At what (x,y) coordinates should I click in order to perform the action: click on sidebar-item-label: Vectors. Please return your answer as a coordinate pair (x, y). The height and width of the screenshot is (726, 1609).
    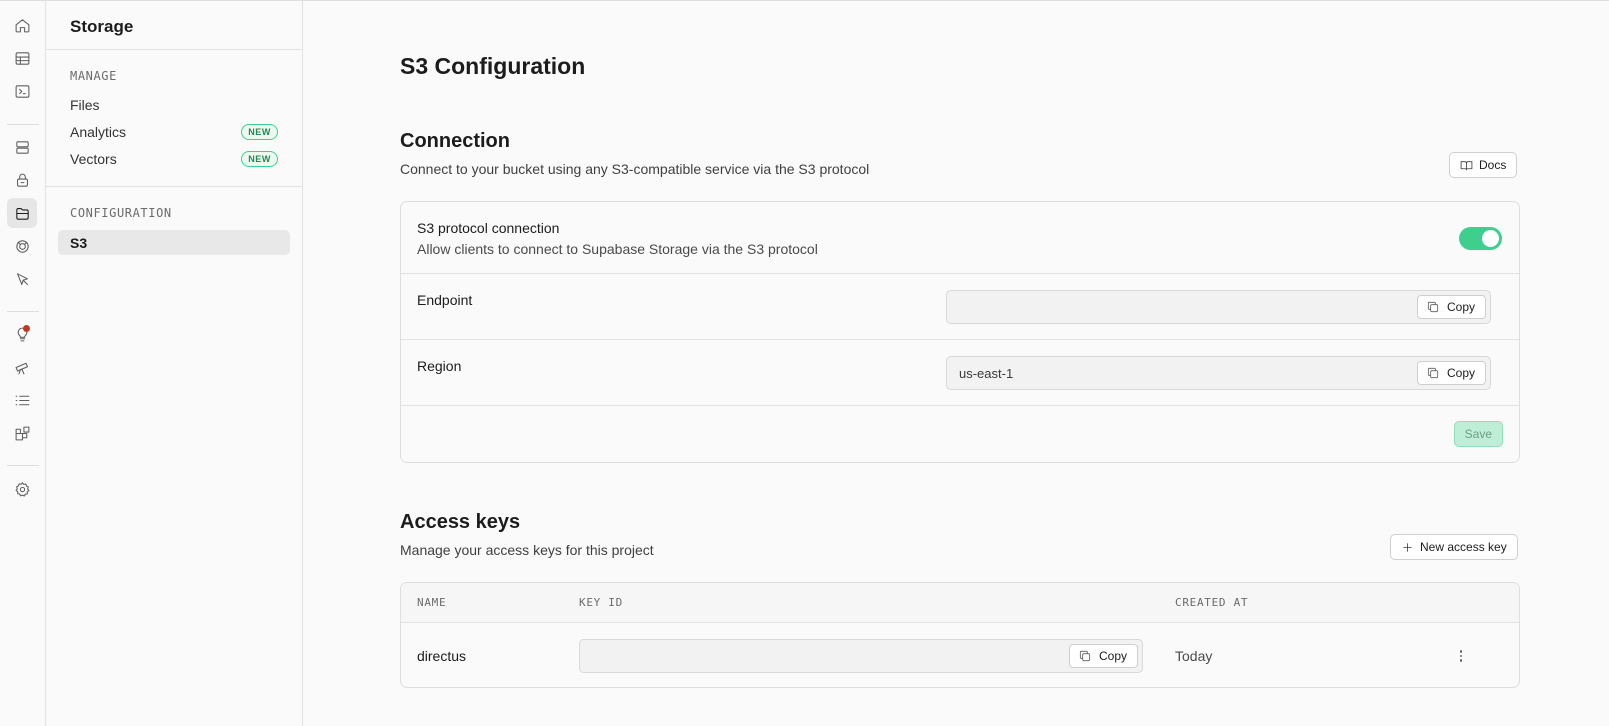
    Looking at the image, I should click on (93, 158).